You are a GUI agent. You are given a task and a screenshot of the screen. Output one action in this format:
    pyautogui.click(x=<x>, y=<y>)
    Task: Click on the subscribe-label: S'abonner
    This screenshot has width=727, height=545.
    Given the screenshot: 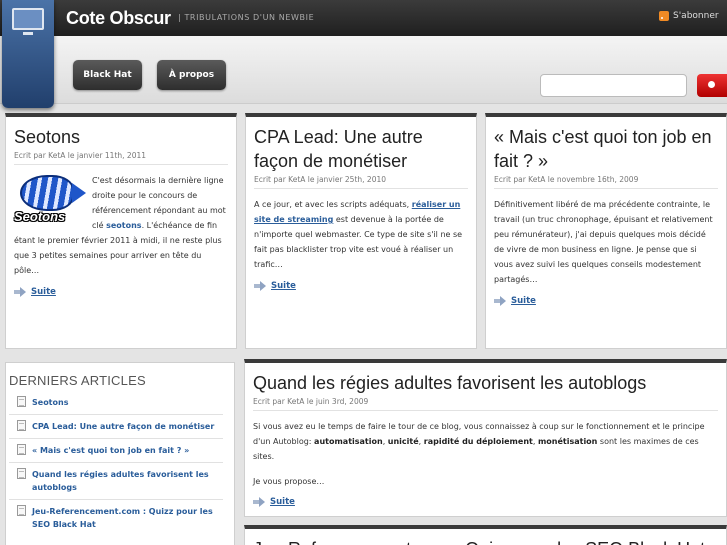 What is the action you would take?
    pyautogui.click(x=696, y=16)
    